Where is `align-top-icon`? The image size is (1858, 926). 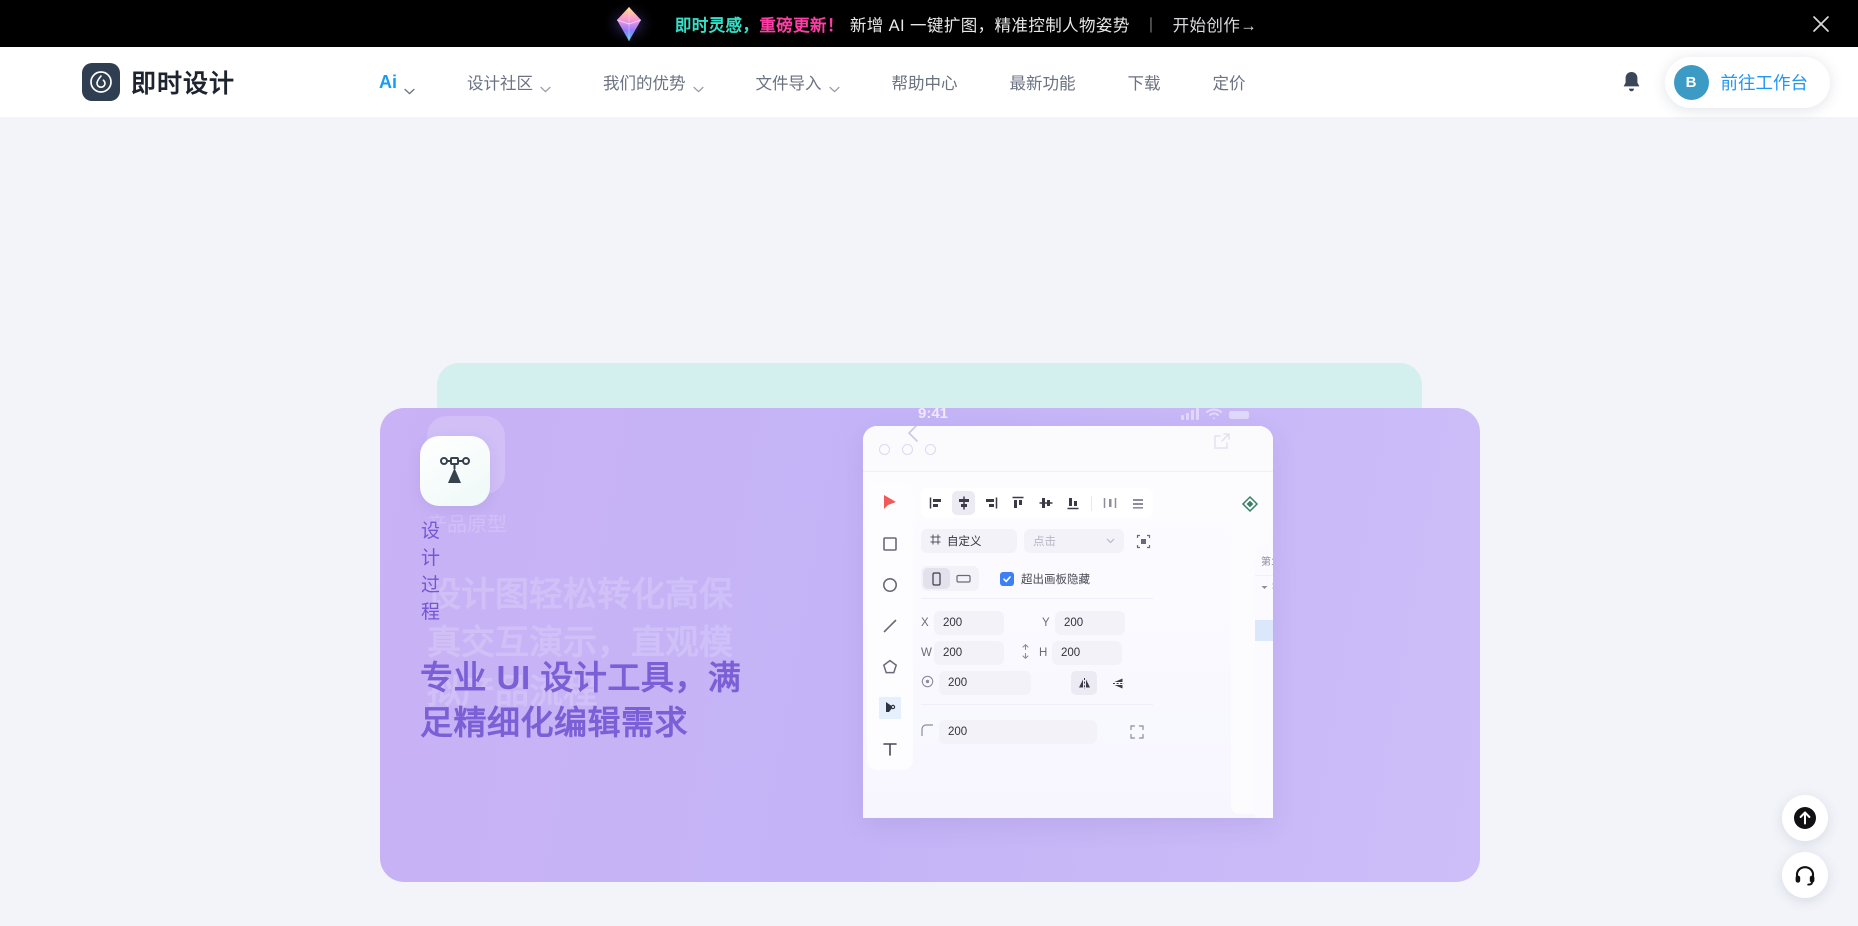 align-top-icon is located at coordinates (1018, 503).